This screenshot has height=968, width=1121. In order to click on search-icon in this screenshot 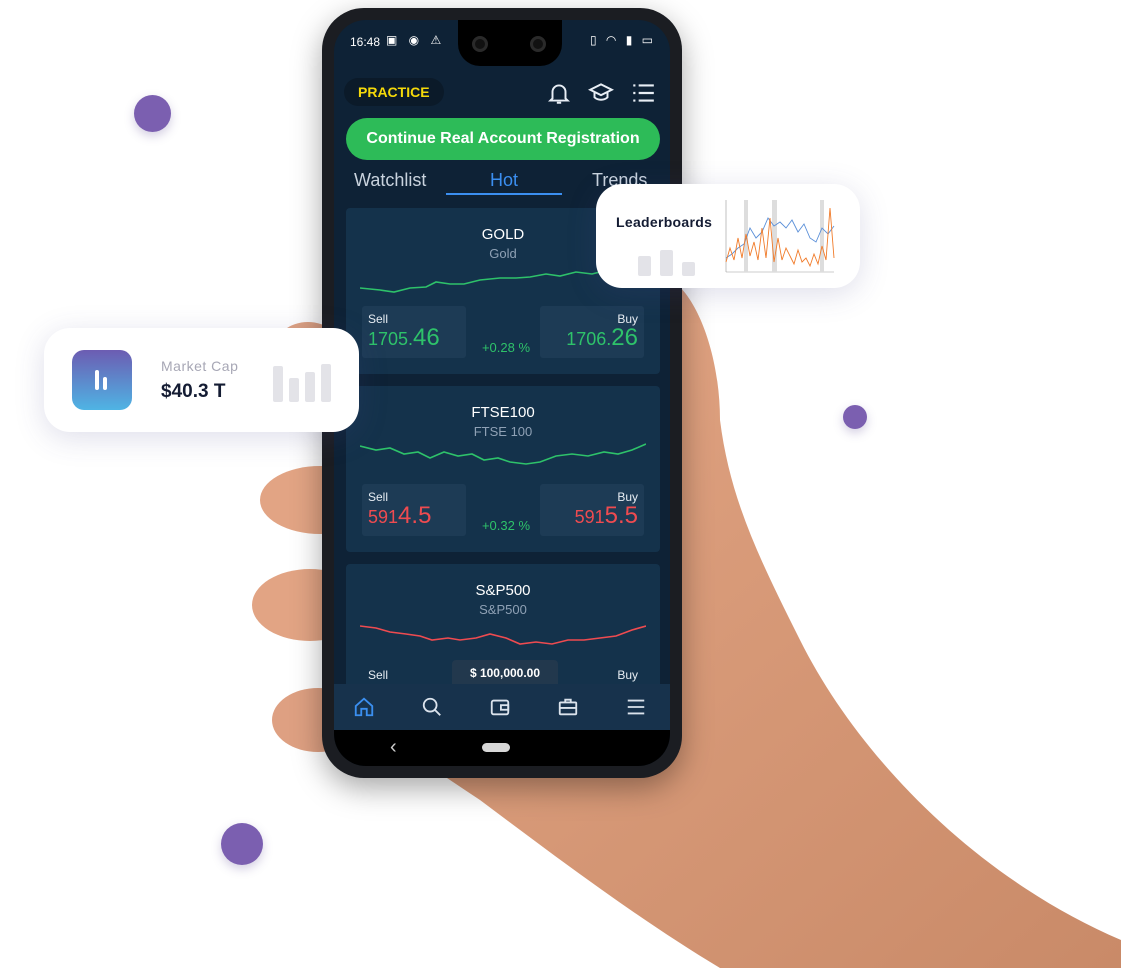, I will do `click(432, 707)`.